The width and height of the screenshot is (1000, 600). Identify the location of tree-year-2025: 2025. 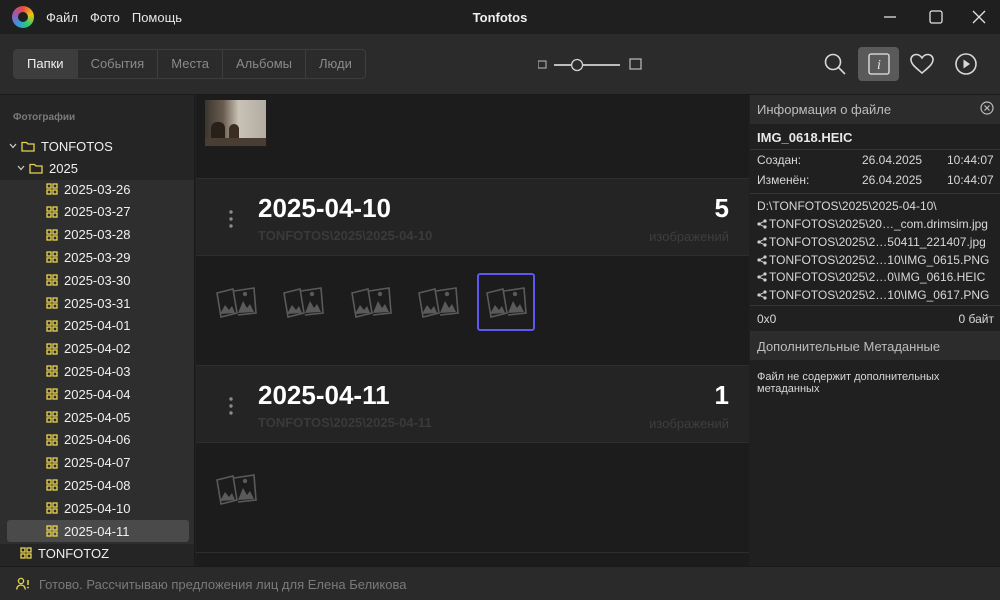
(47, 168).